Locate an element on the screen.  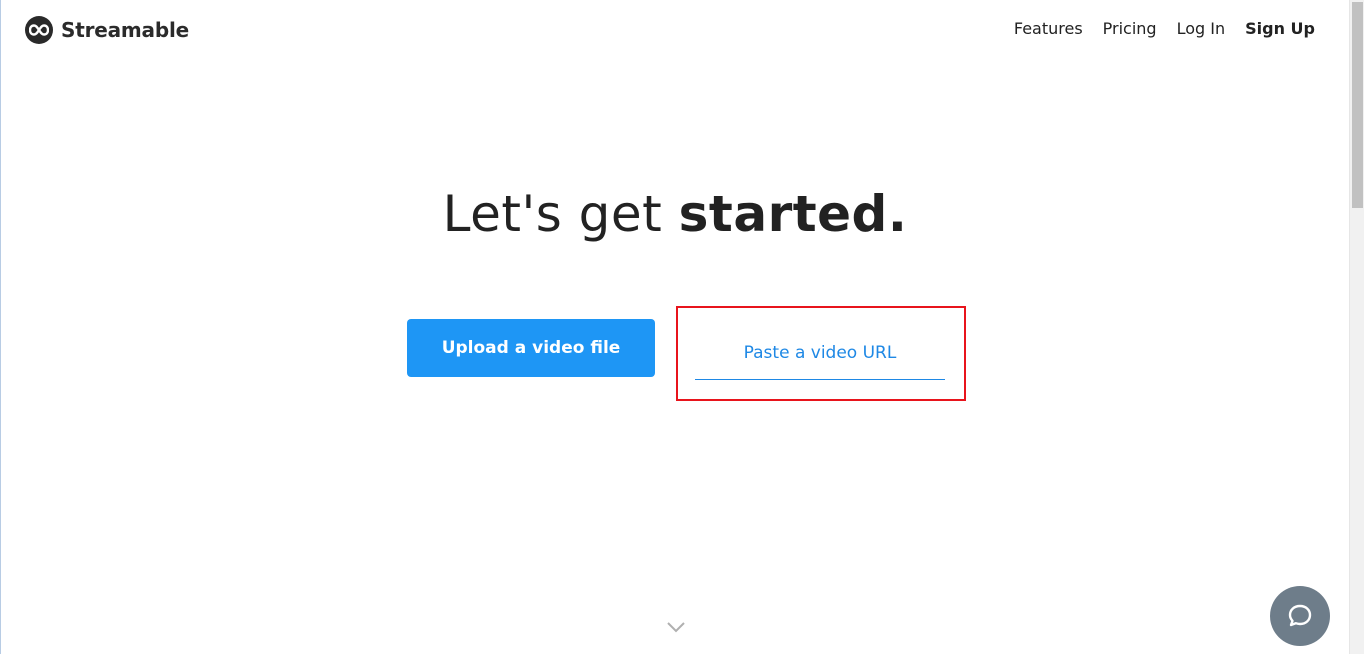
chevron-down-icon is located at coordinates (676, 627).